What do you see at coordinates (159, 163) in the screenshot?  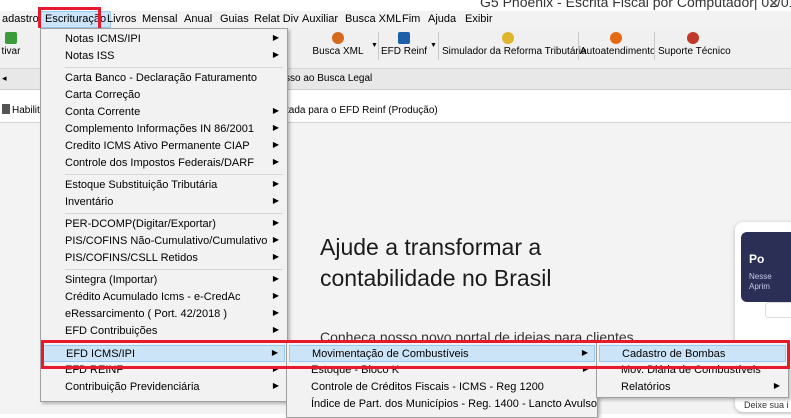 I see `menu-item-label: Controle dos Impostos Federais/DARF` at bounding box center [159, 163].